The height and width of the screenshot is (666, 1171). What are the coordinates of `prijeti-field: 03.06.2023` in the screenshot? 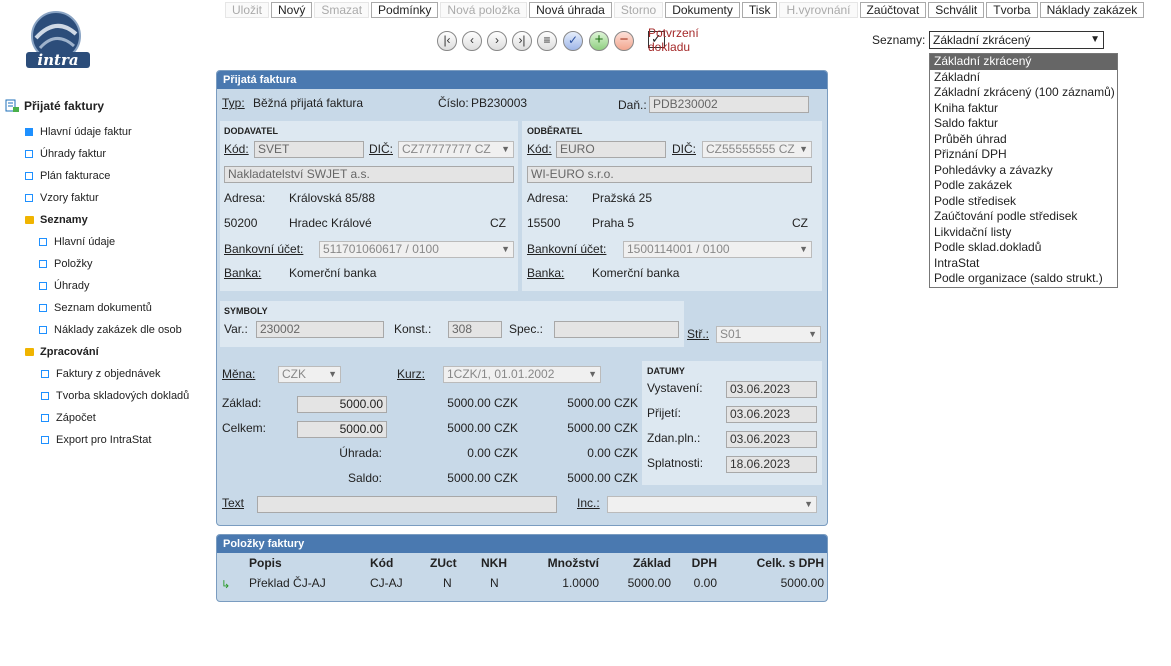 It's located at (771, 414).